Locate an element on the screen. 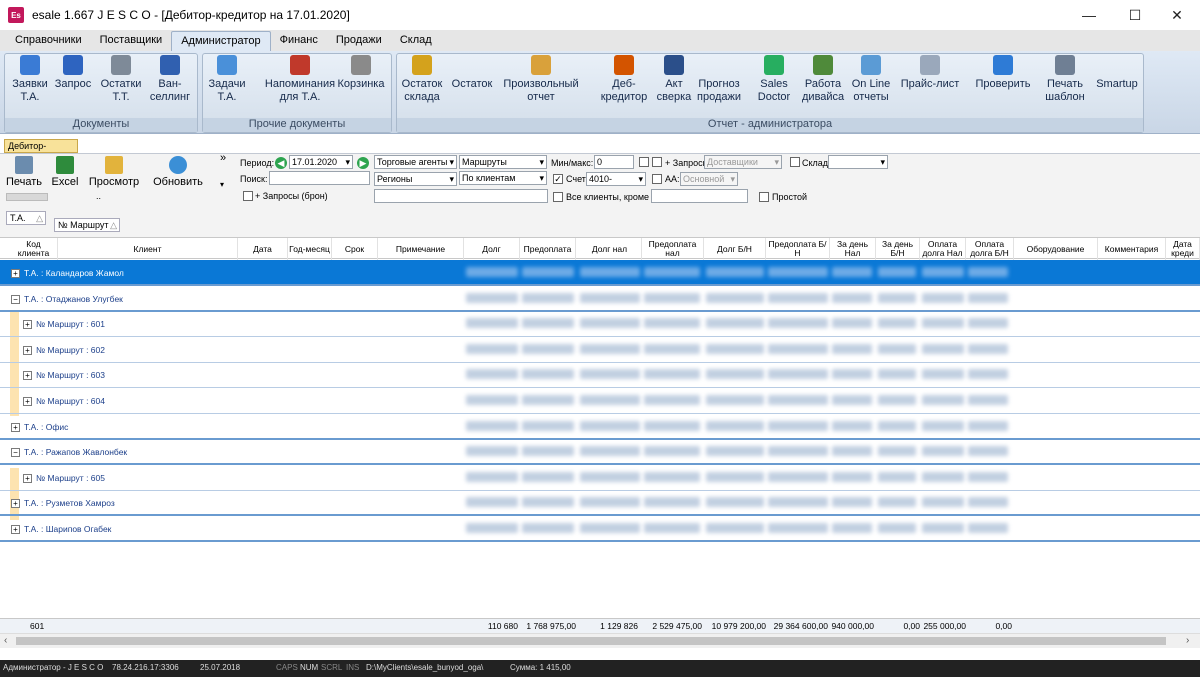 This screenshot has height=677, width=1200. column-header: Предоплата Б/Н is located at coordinates (798, 249).